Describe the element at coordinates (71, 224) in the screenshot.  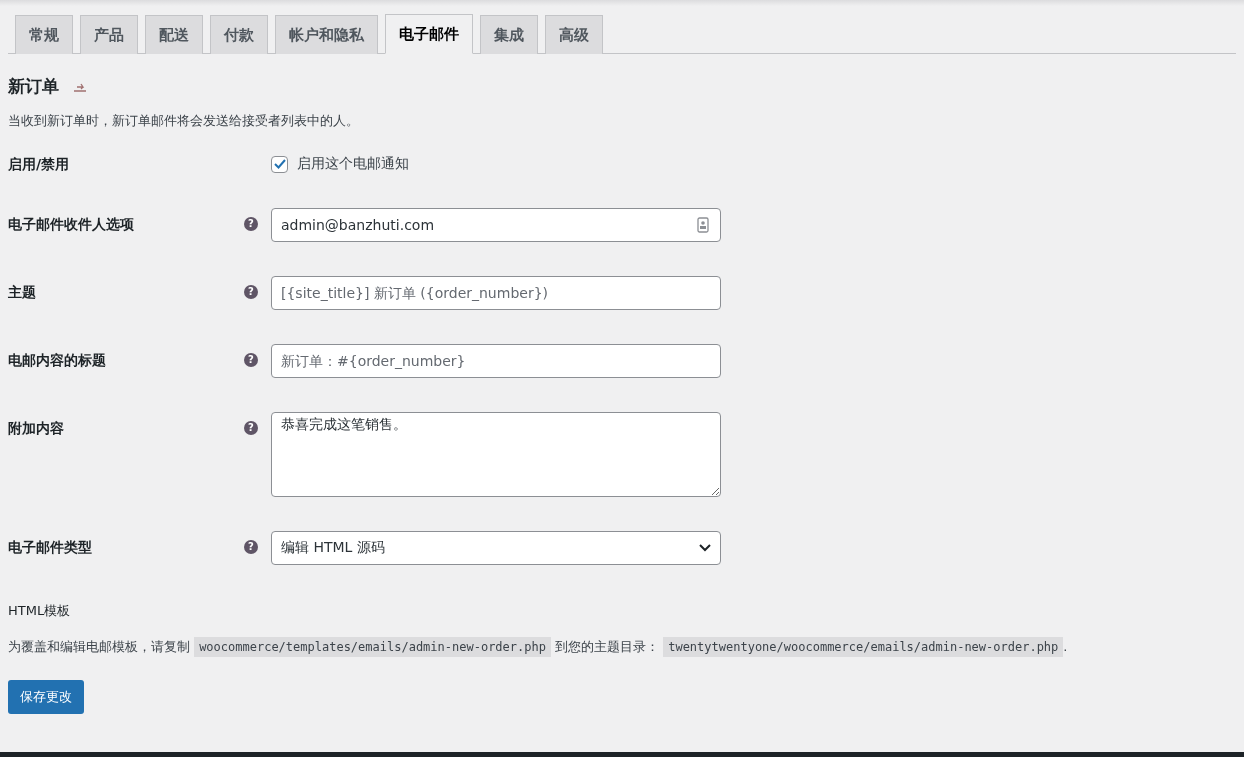
I see `field-label: 电子邮件收件人选项` at that location.